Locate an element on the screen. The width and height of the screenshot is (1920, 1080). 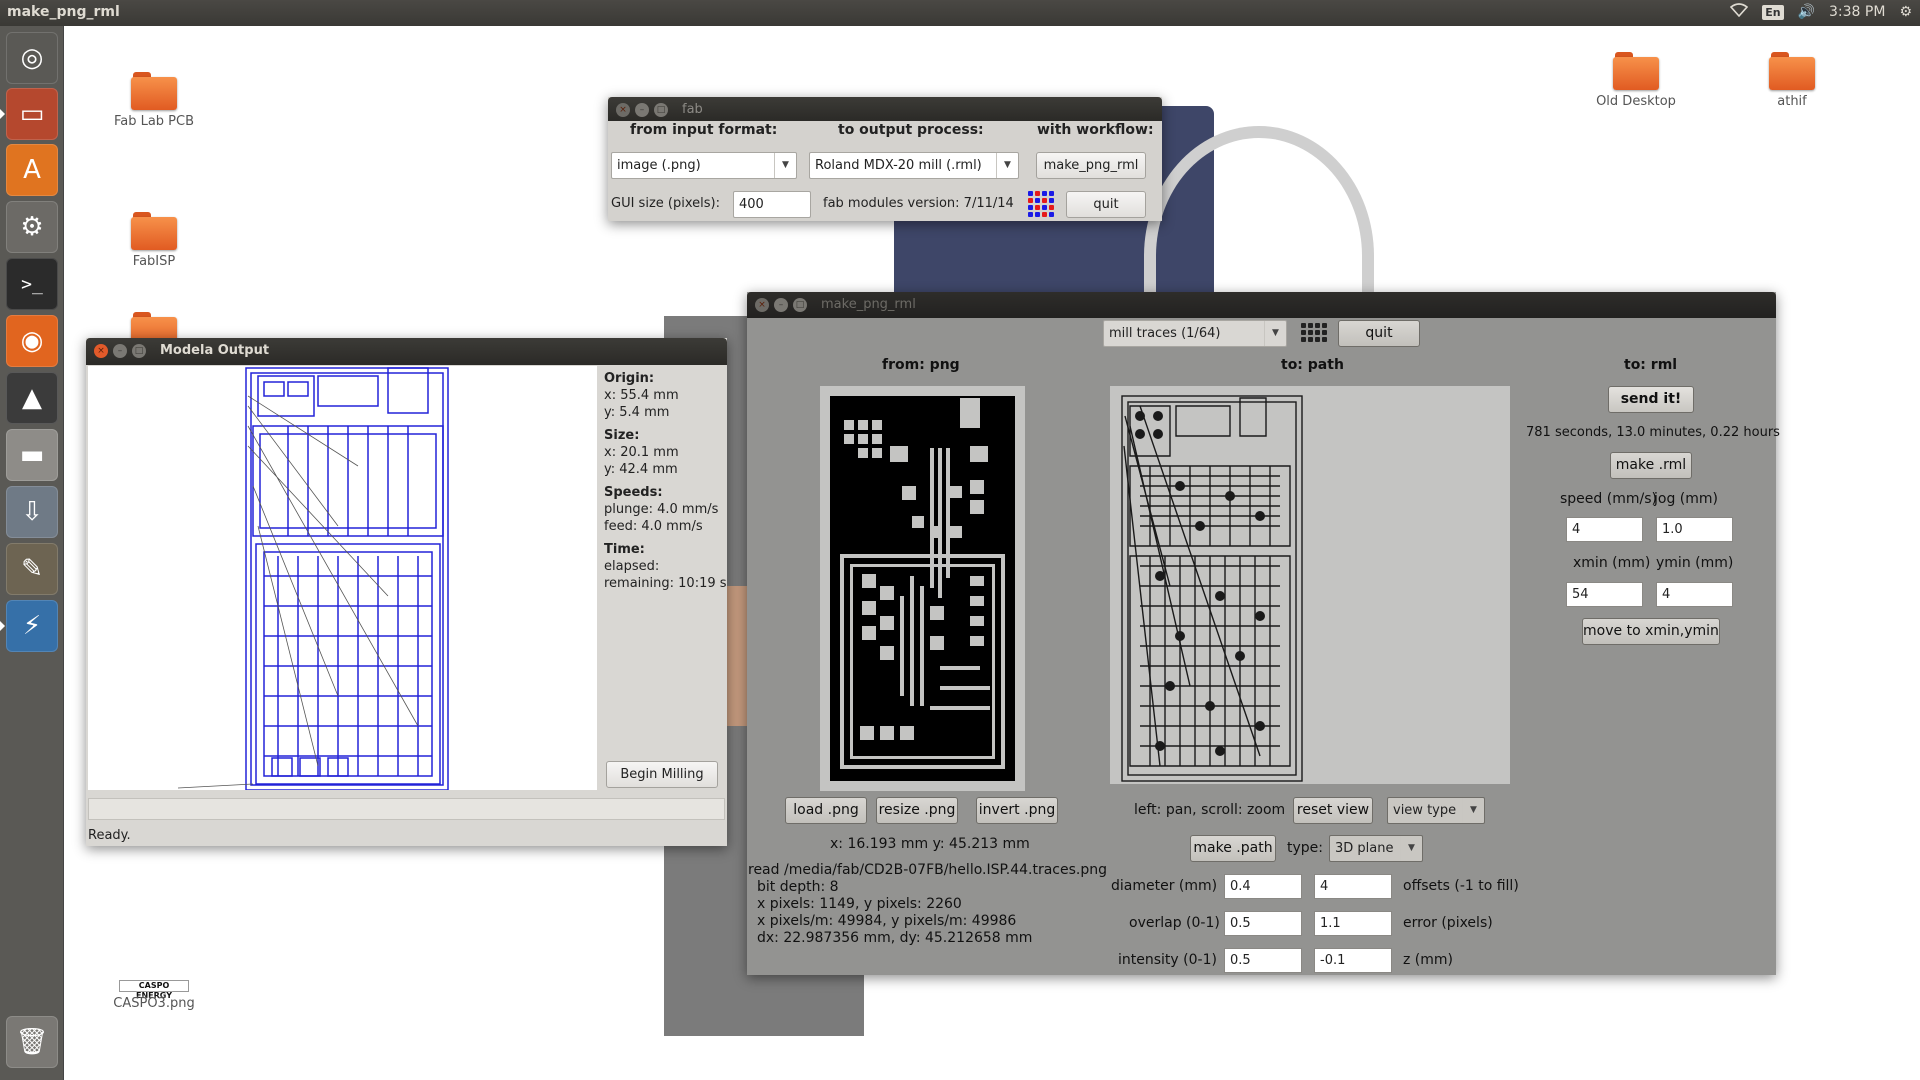
rml-window-titlebar: × – □ make_png_rml is located at coordinates (1261, 305).